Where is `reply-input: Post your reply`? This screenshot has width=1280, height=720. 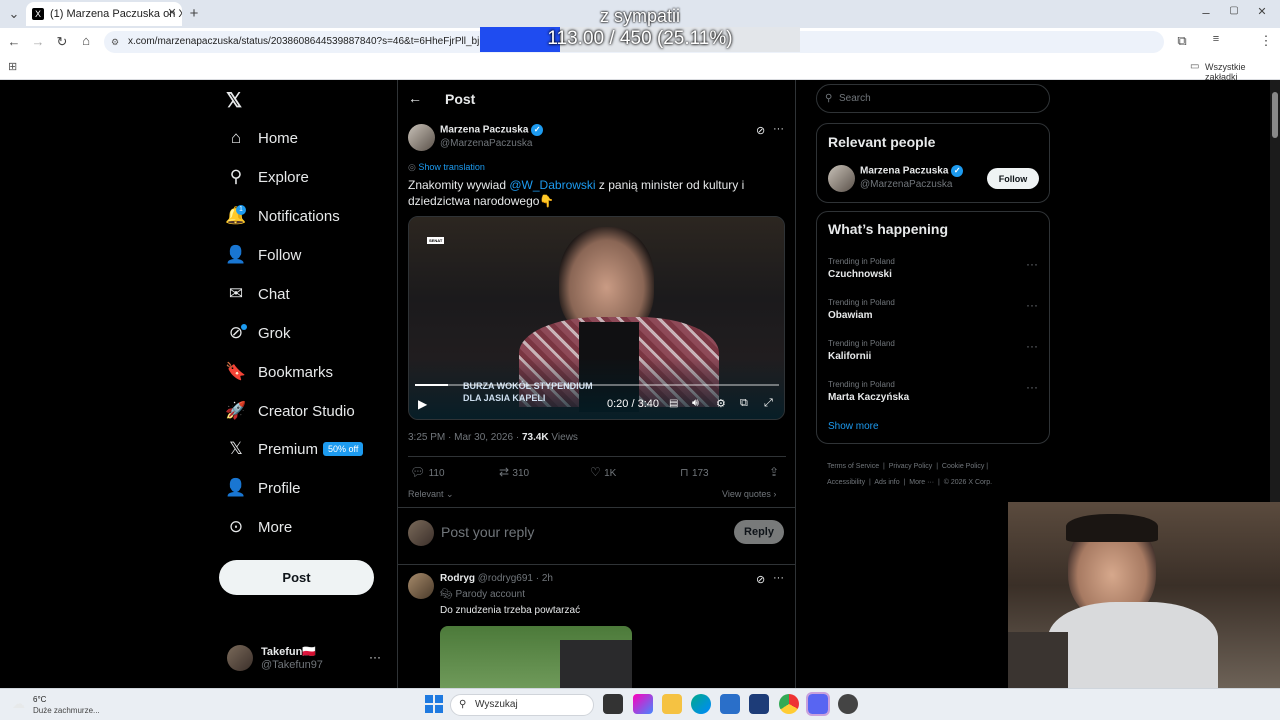 reply-input: Post your reply is located at coordinates (487, 532).